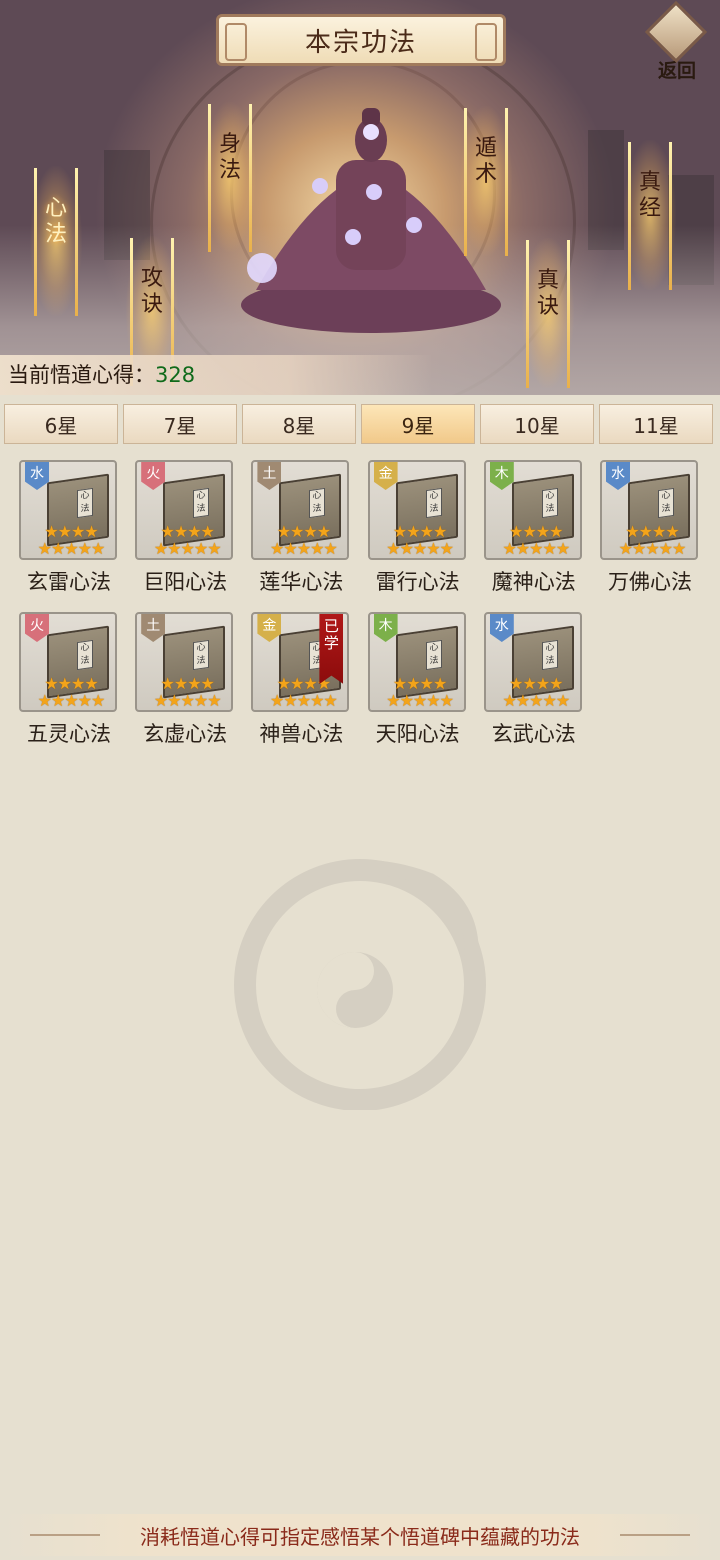  I want to click on technique-name: 魔神心法, so click(533, 582).